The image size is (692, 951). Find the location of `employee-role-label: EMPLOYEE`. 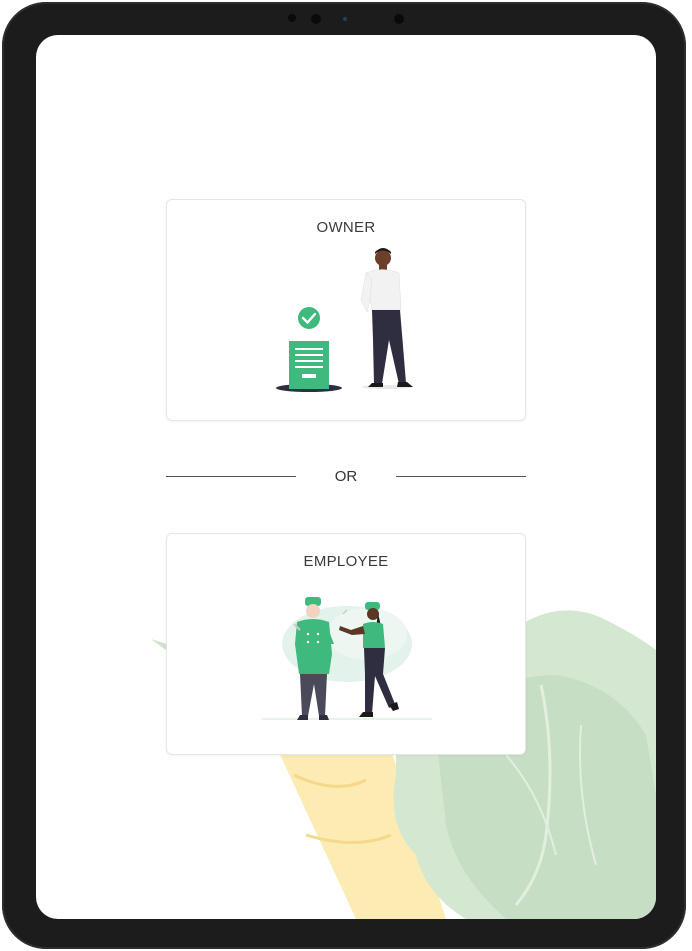

employee-role-label: EMPLOYEE is located at coordinates (346, 561).